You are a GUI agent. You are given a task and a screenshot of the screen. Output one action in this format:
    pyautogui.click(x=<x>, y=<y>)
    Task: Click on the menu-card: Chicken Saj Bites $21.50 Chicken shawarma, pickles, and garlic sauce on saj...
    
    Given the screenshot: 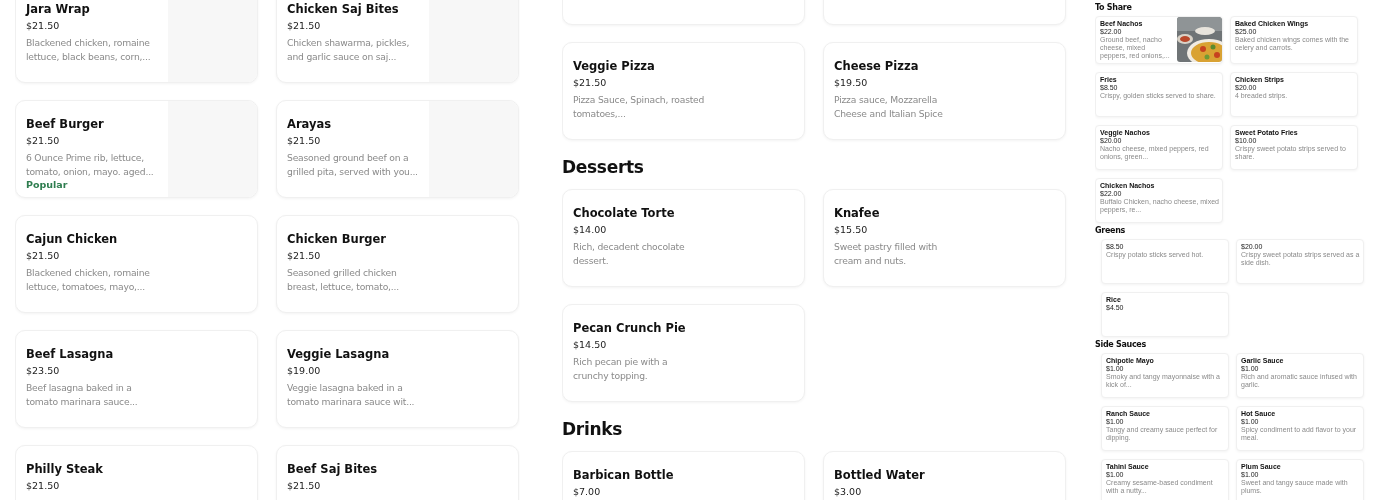 What is the action you would take?
    pyautogui.click(x=397, y=41)
    